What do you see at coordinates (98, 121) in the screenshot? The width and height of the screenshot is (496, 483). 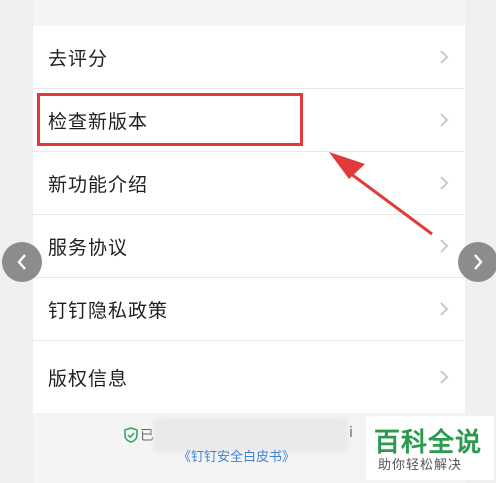 I see `menu-item-label: 检查新版本` at bounding box center [98, 121].